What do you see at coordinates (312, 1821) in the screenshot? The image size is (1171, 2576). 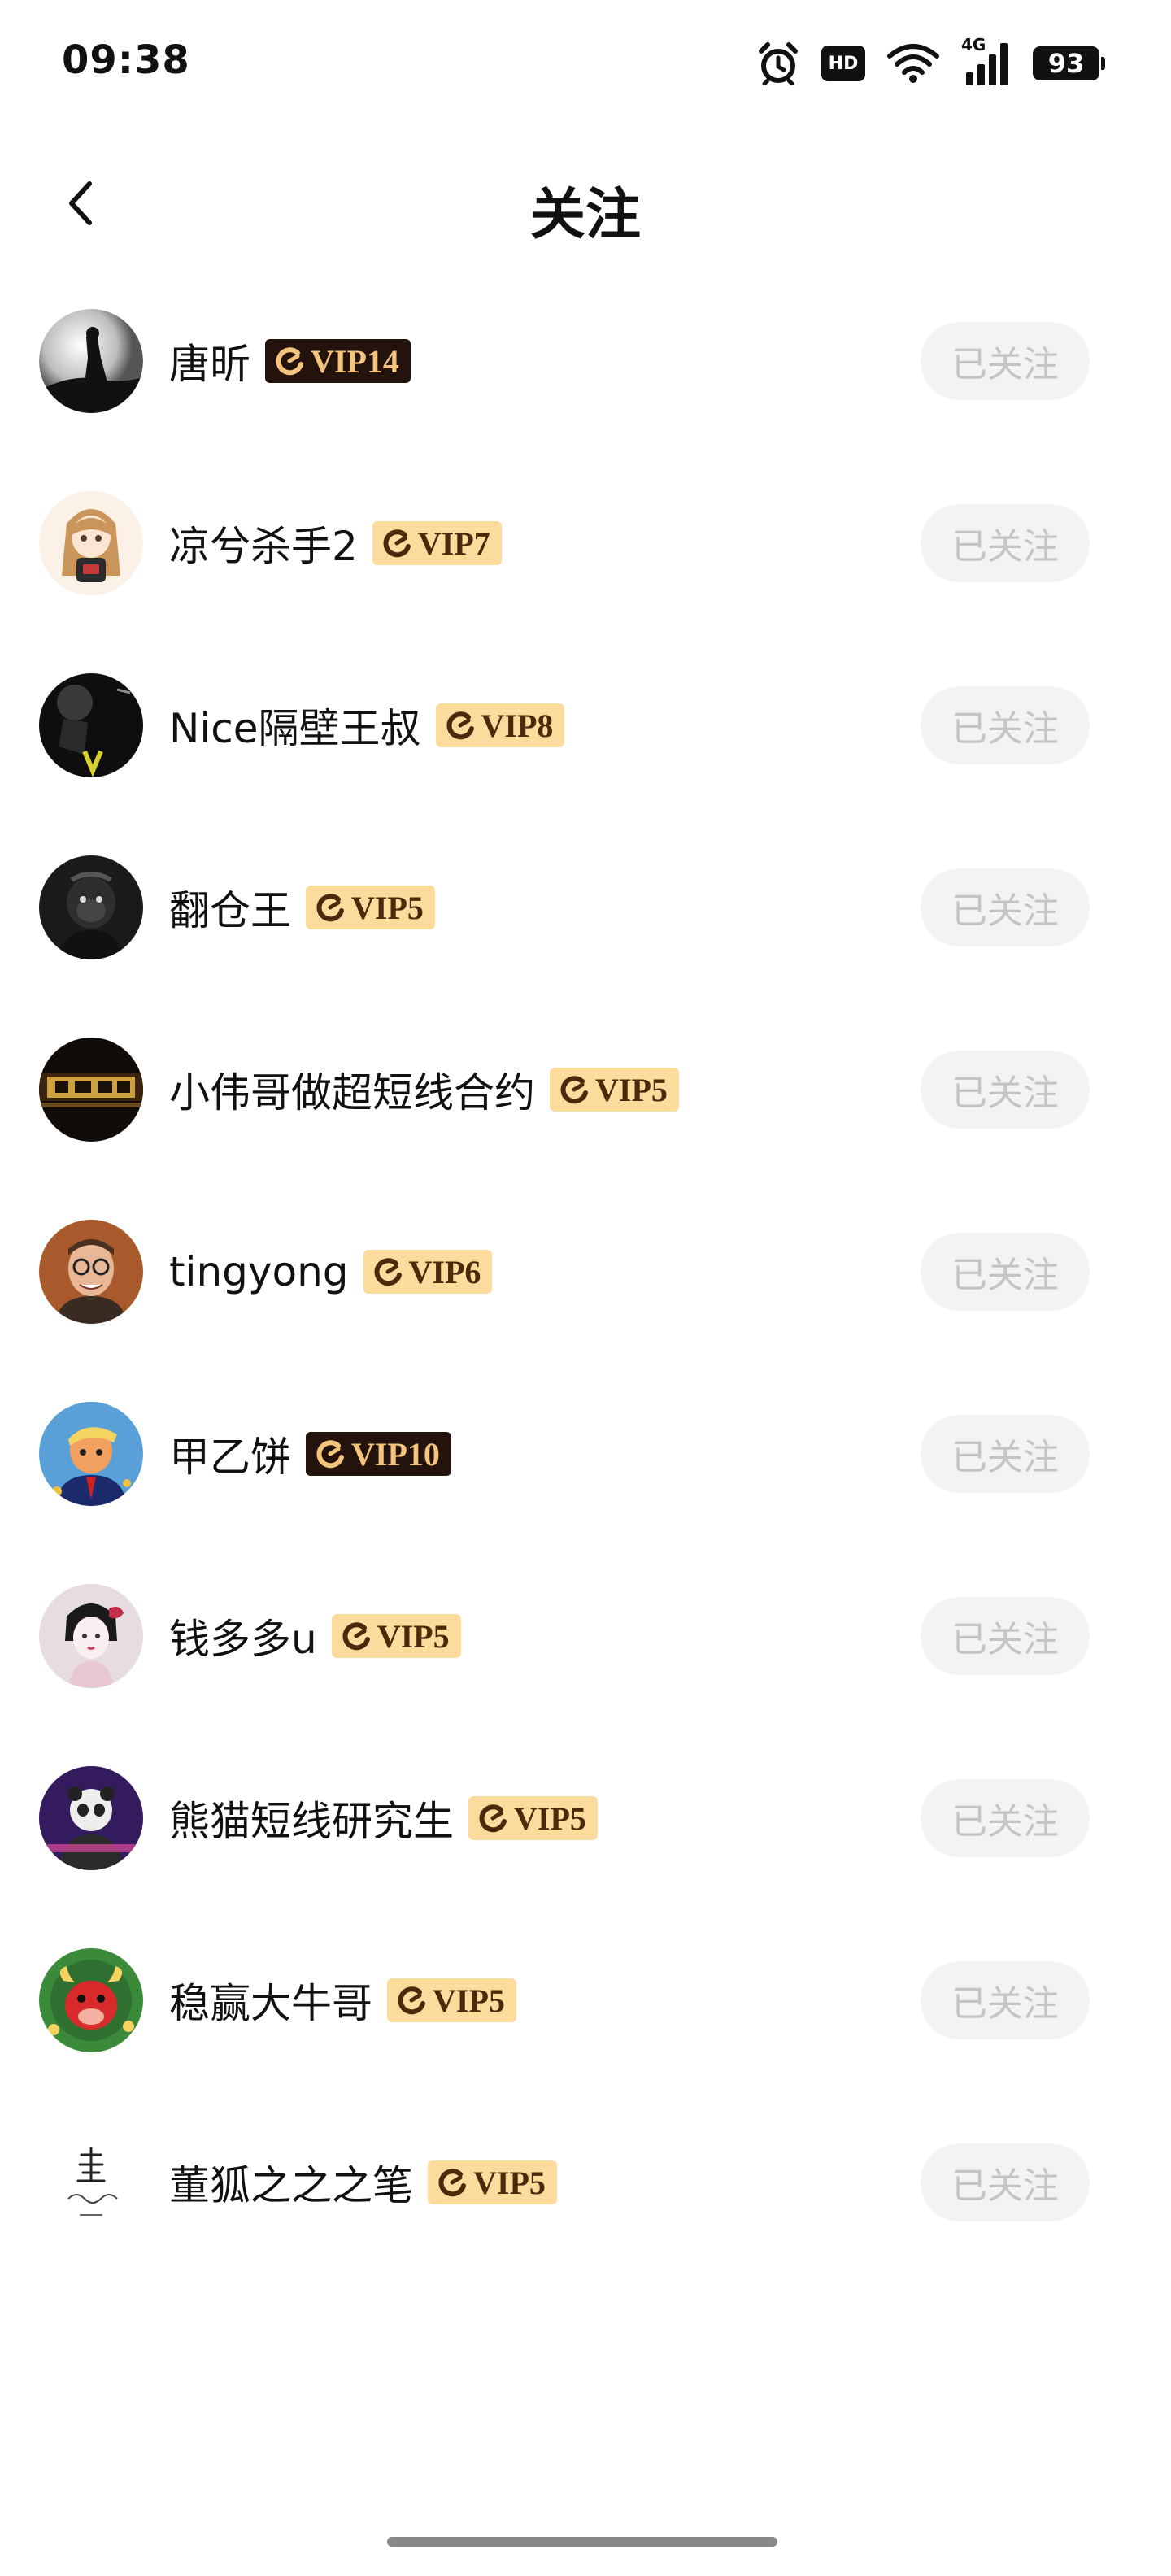 I see `user-name: 熊猫短线研究生` at bounding box center [312, 1821].